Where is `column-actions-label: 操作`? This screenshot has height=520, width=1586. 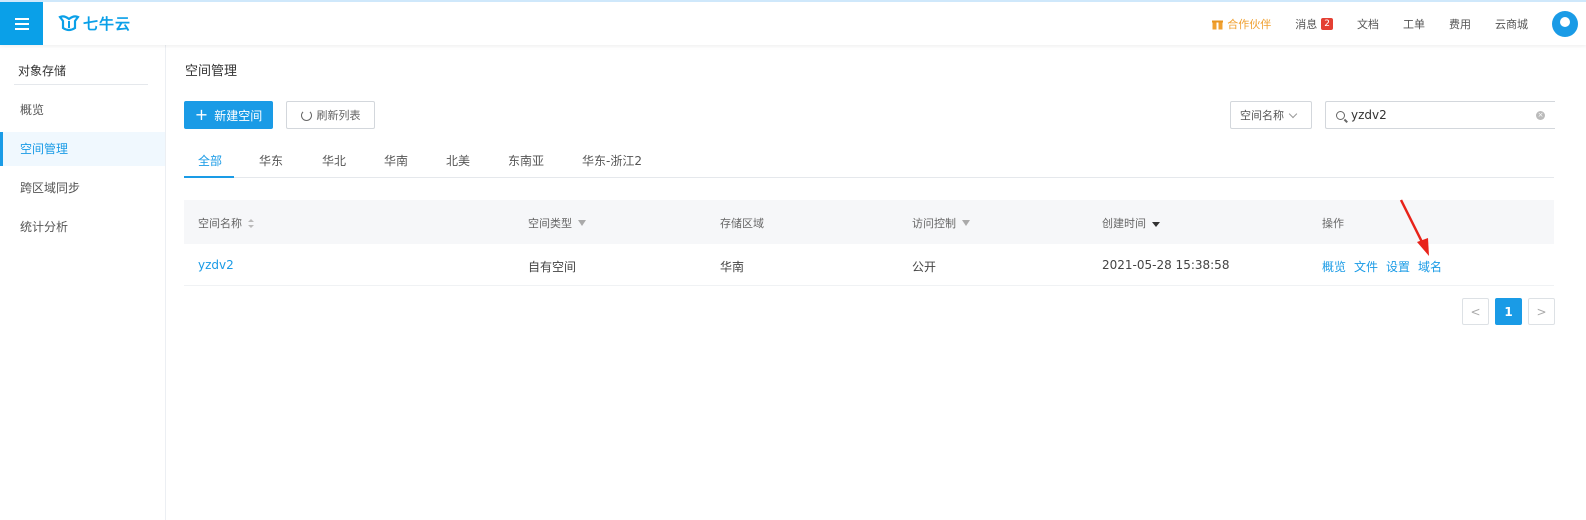
column-actions-label: 操作 is located at coordinates (1333, 223).